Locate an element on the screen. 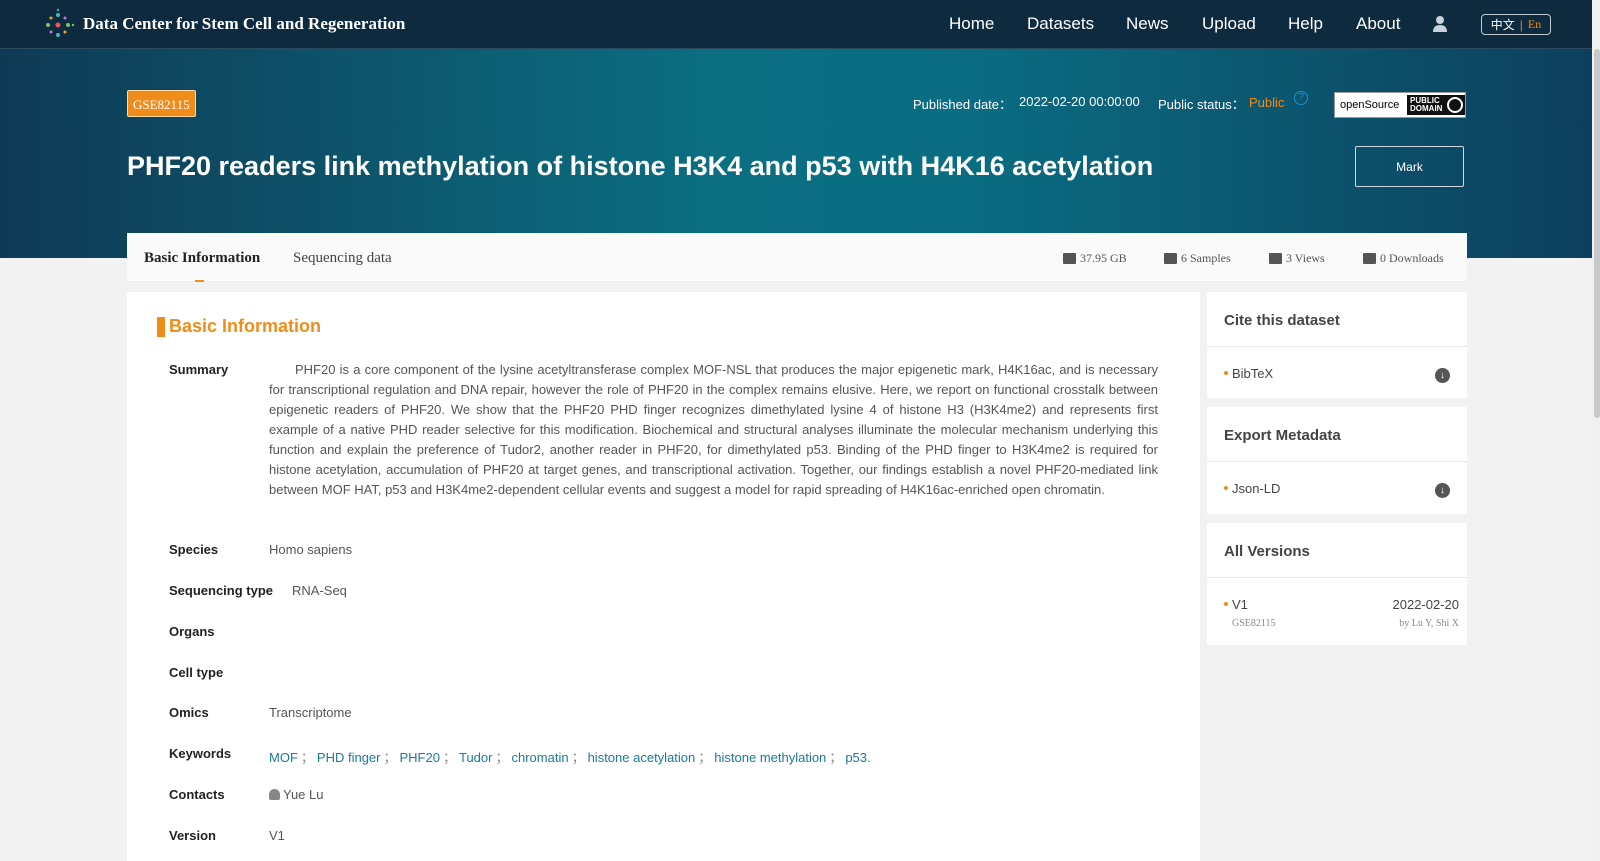 The height and width of the screenshot is (861, 1600). active-tab-indicator is located at coordinates (199, 281).